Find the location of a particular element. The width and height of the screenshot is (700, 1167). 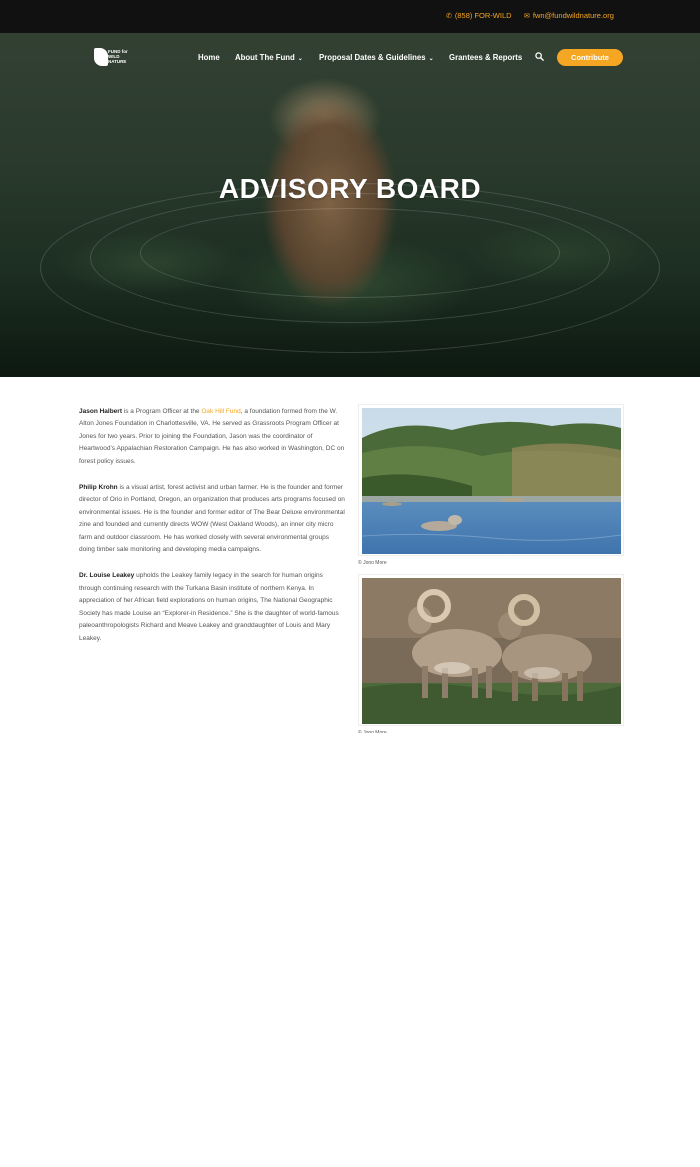

bighorn-sheep-image is located at coordinates (491, 651).